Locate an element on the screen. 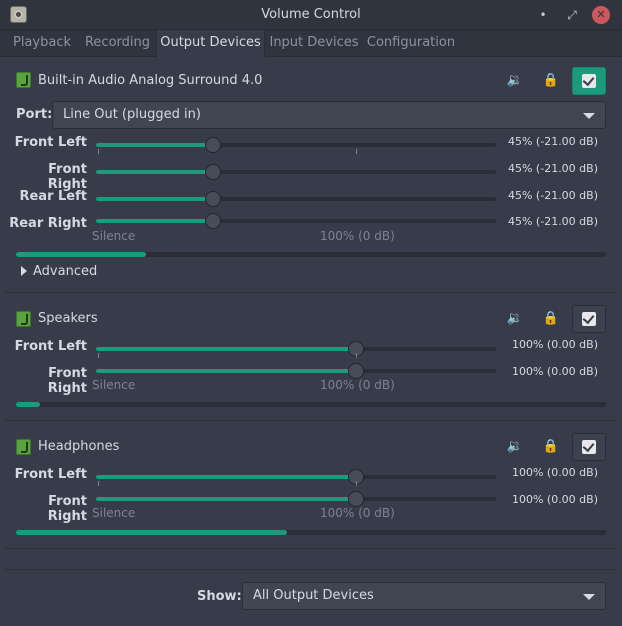 This screenshot has width=622, height=626. tab-configuration: Configuration is located at coordinates (411, 43).